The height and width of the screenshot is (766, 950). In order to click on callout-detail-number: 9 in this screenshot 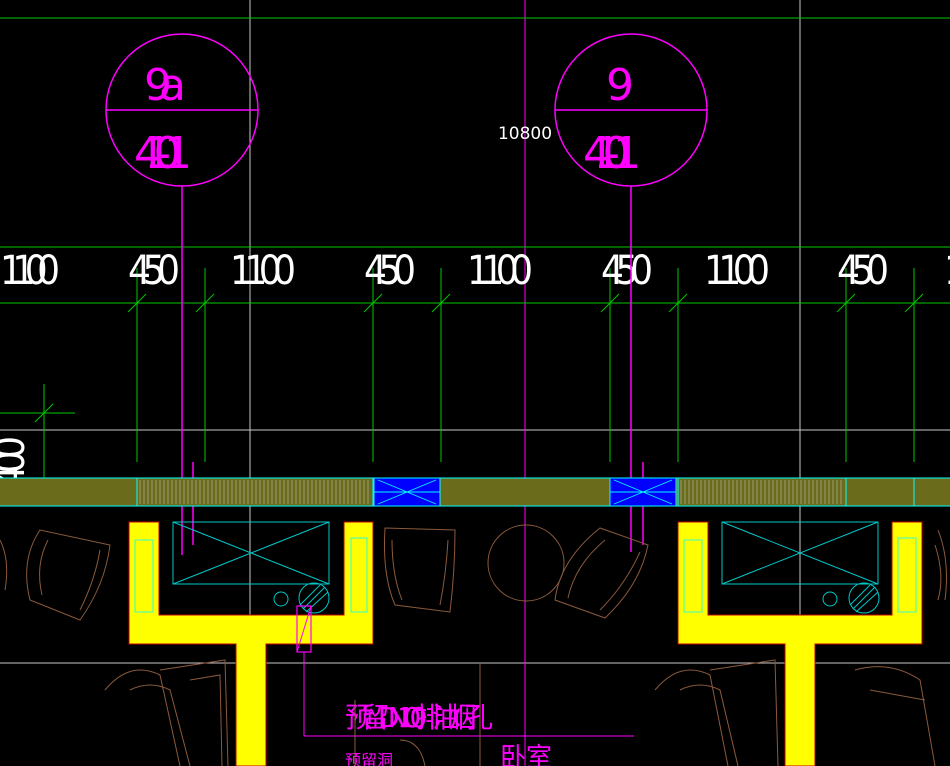, I will do `click(620, 85)`.